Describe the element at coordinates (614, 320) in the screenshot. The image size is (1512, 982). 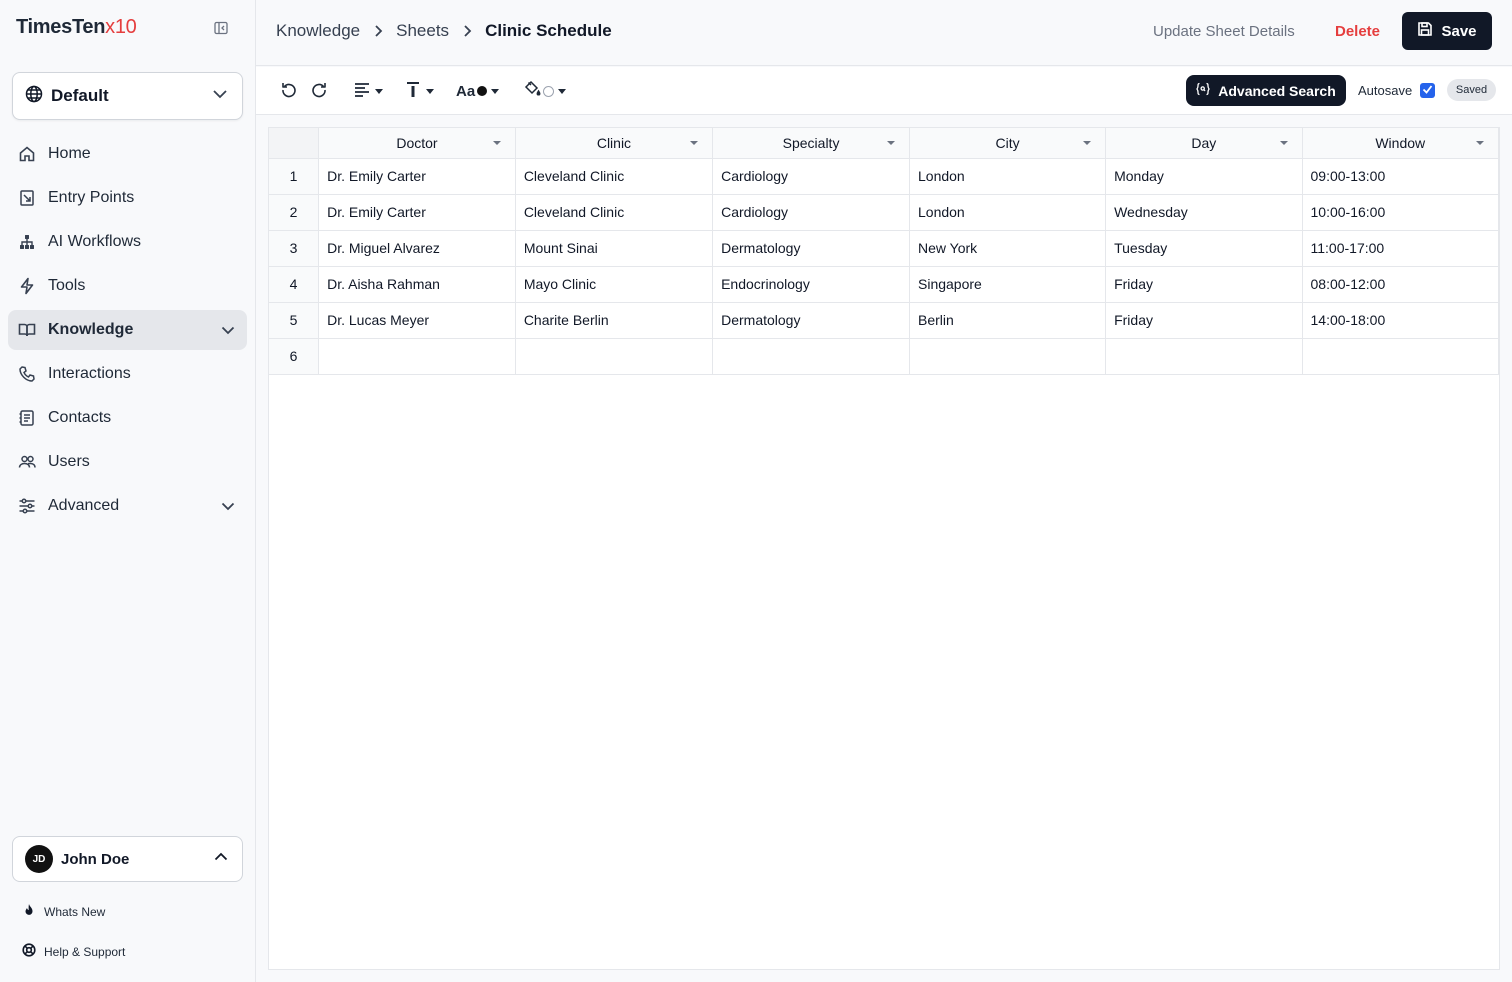
I see `table-cell: Charite Berlin` at that location.